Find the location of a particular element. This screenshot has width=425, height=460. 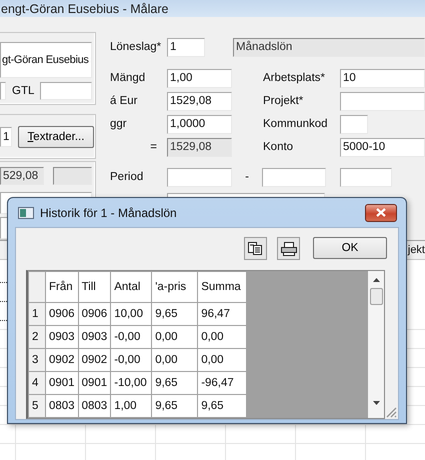

column-header: 'a-pris is located at coordinates (175, 287).